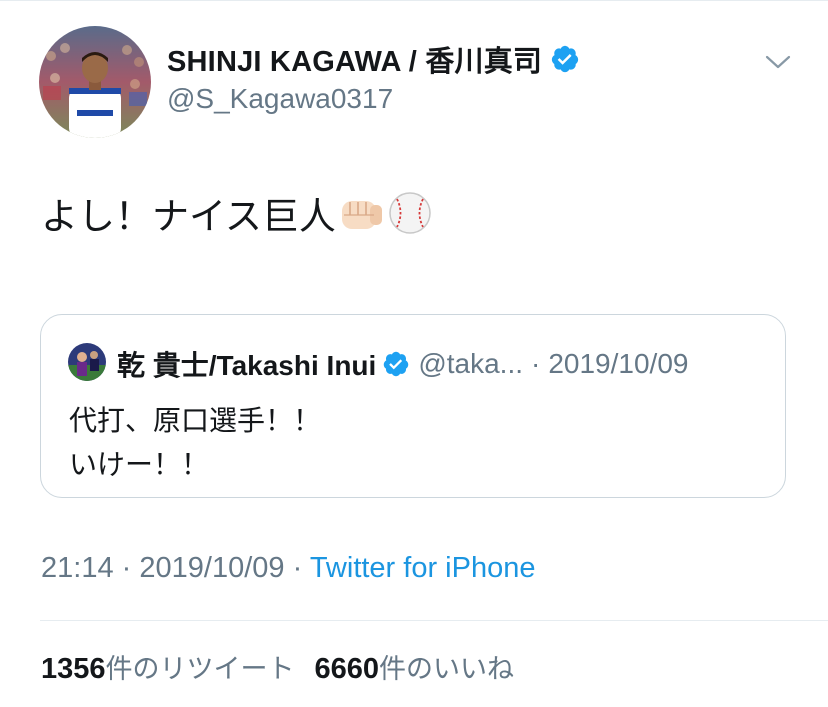 Image resolution: width=828 pixels, height=707 pixels. Describe the element at coordinates (77, 568) in the screenshot. I see `tweet-time: 21:14` at that location.